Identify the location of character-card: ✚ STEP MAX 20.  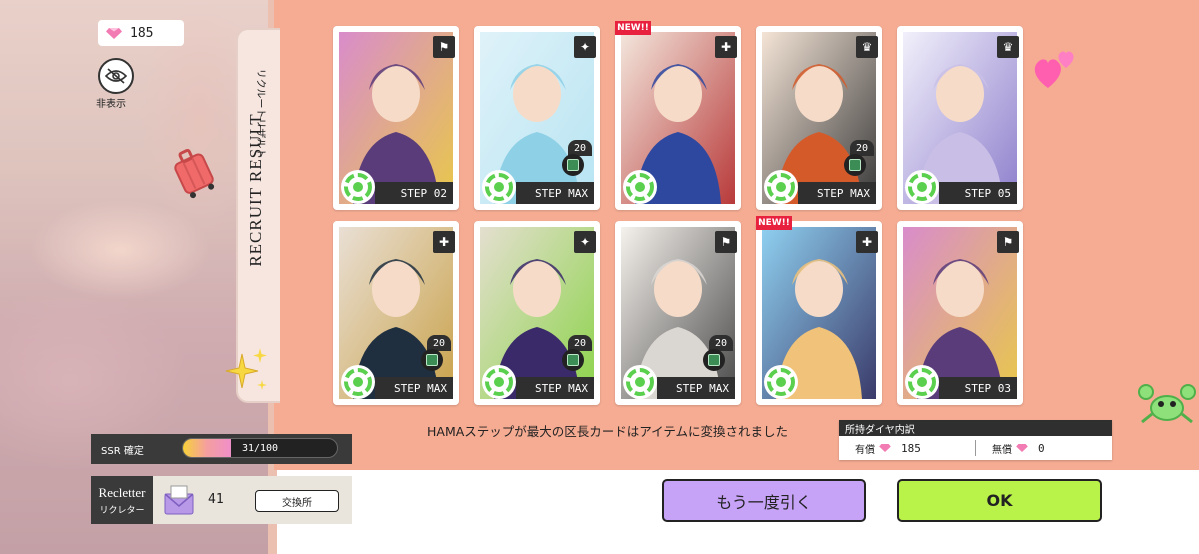
(396, 313).